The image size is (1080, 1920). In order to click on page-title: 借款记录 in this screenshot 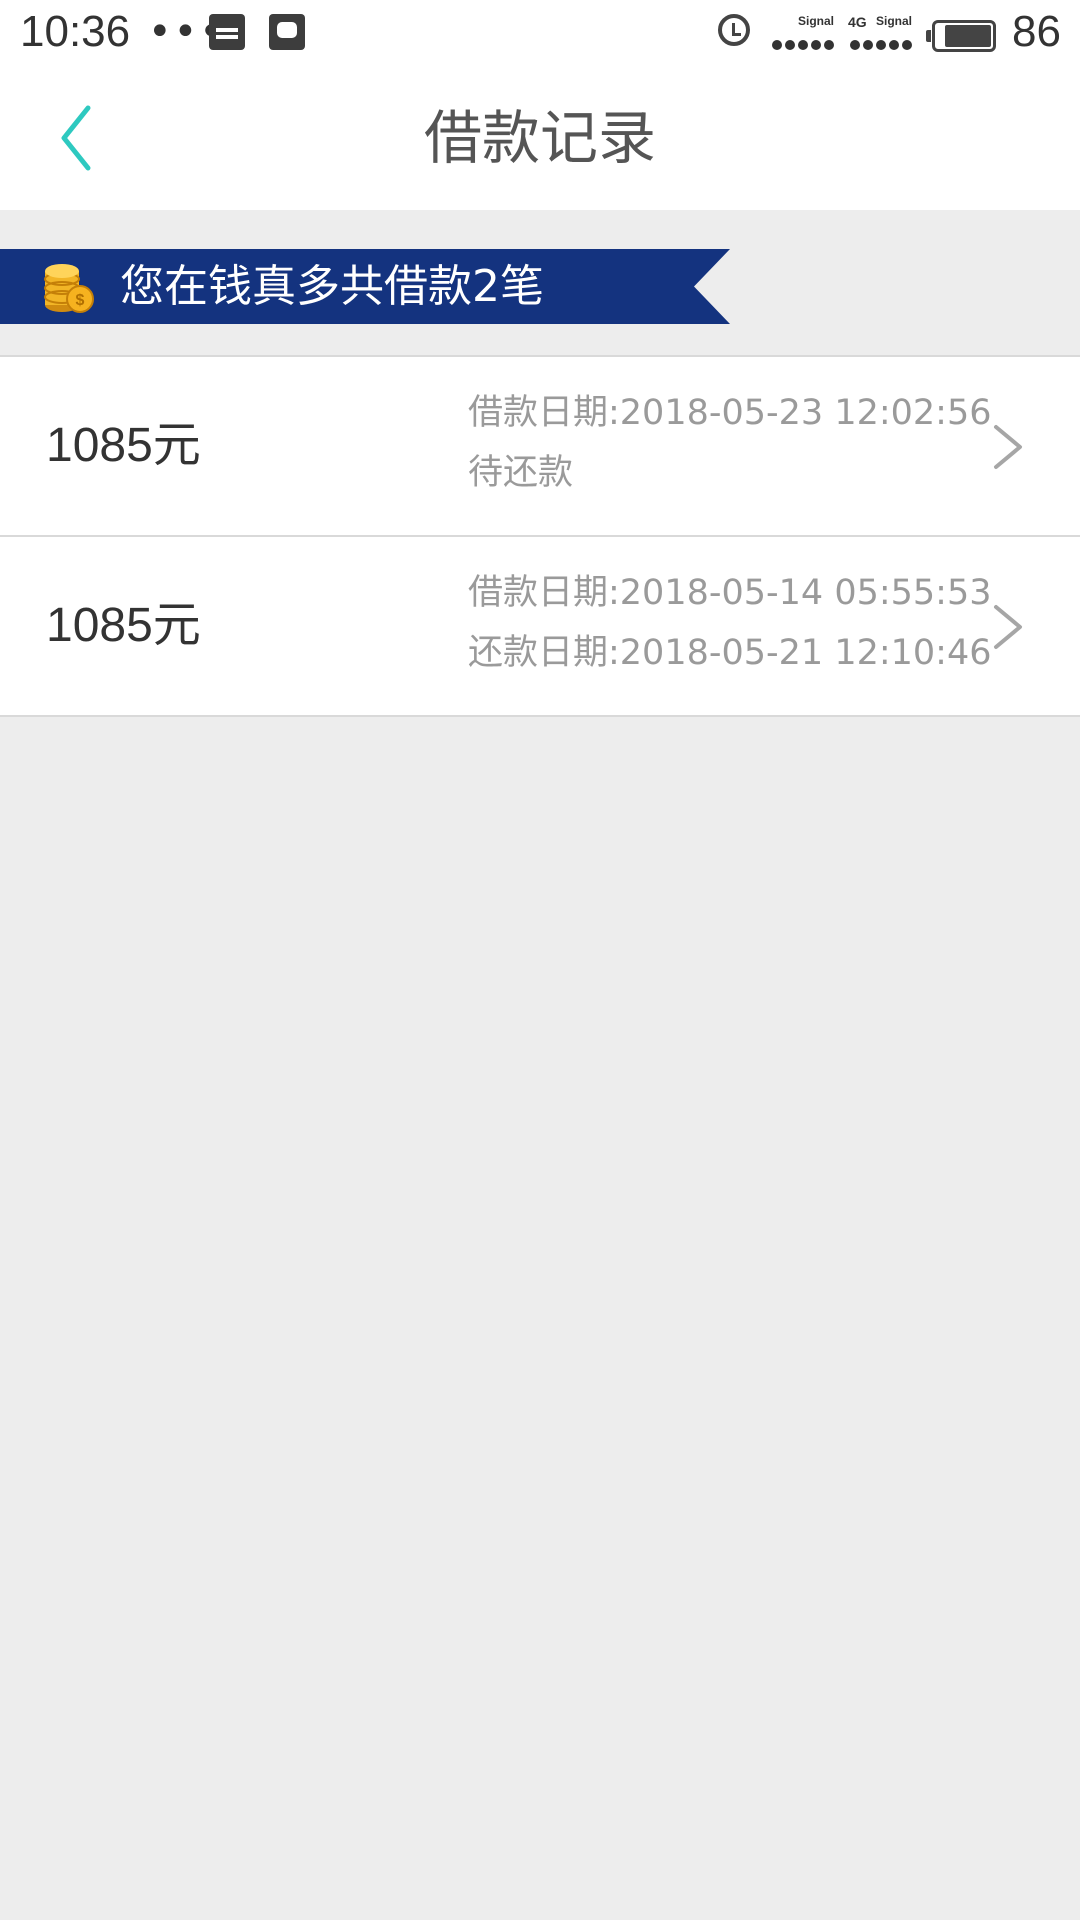, I will do `click(539, 138)`.